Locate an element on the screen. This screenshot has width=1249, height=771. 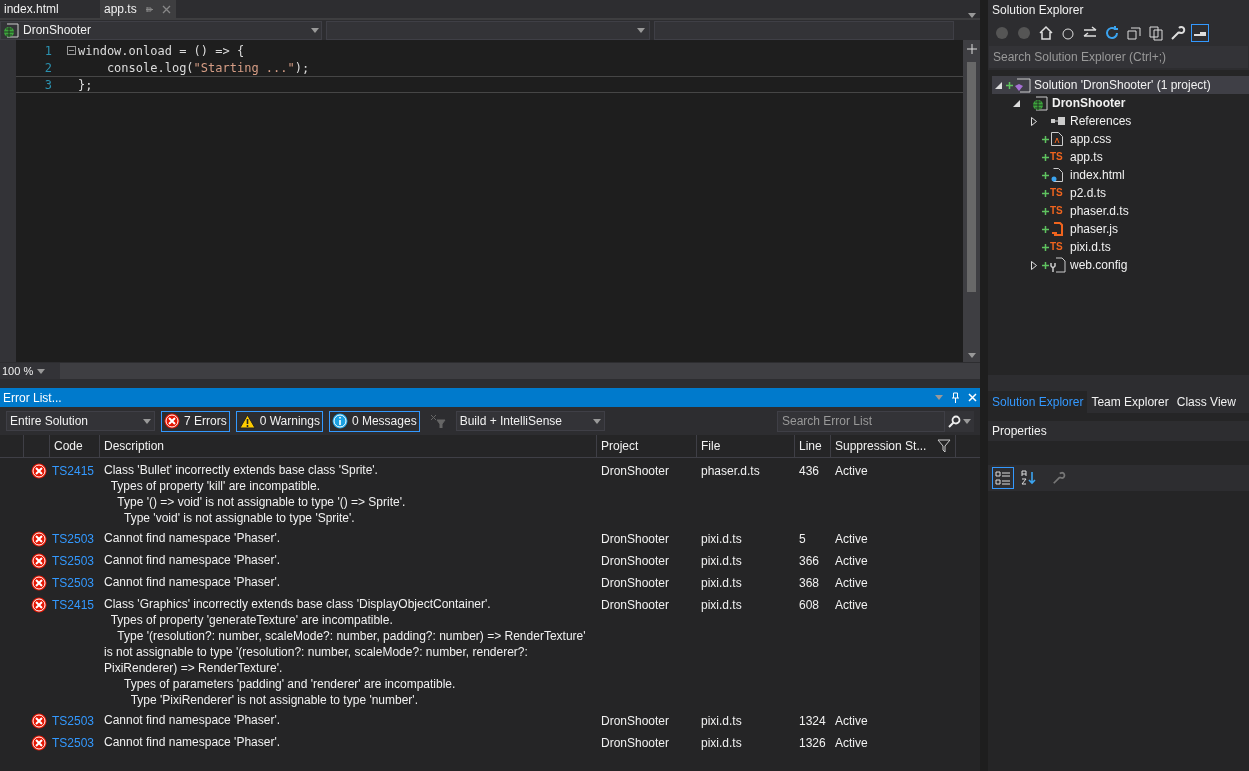
tree-item-label: Solution 'DronShooter' (1 project) is located at coordinates (1122, 85).